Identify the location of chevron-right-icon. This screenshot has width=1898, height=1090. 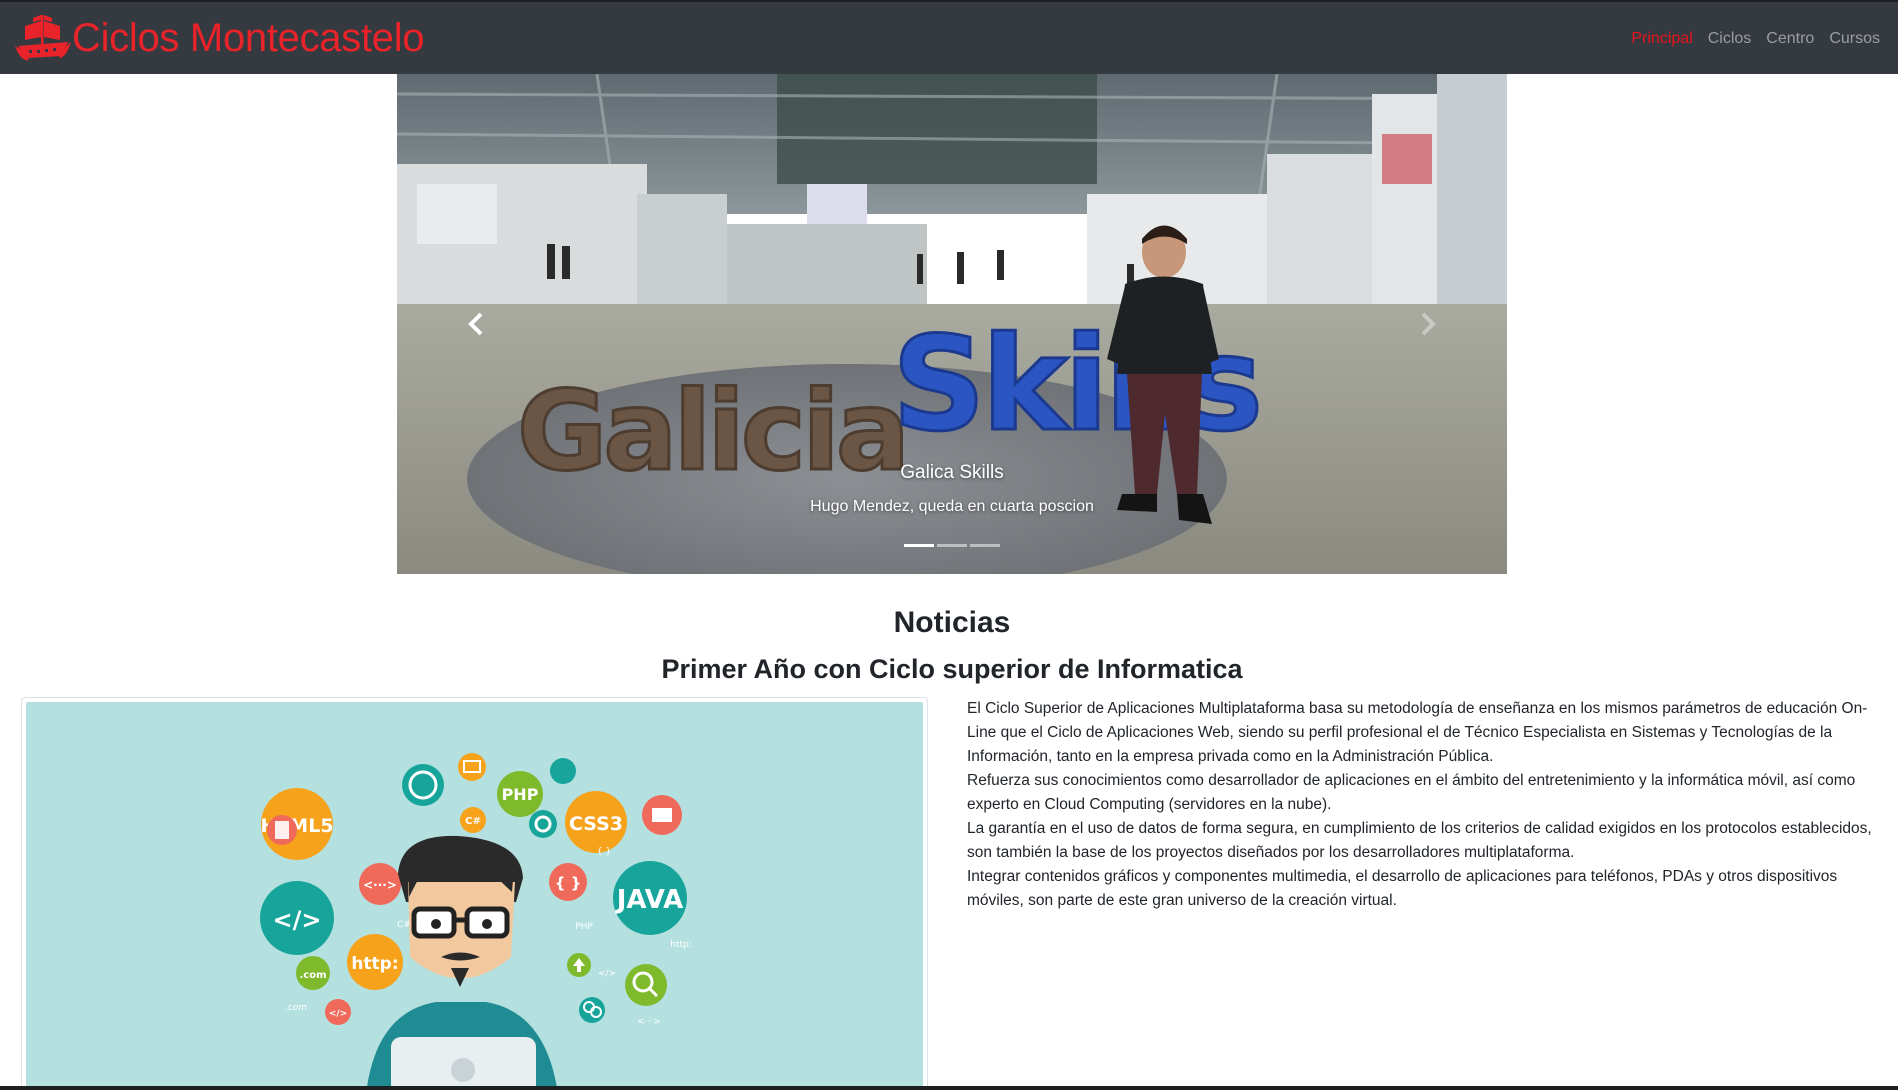
(1428, 324).